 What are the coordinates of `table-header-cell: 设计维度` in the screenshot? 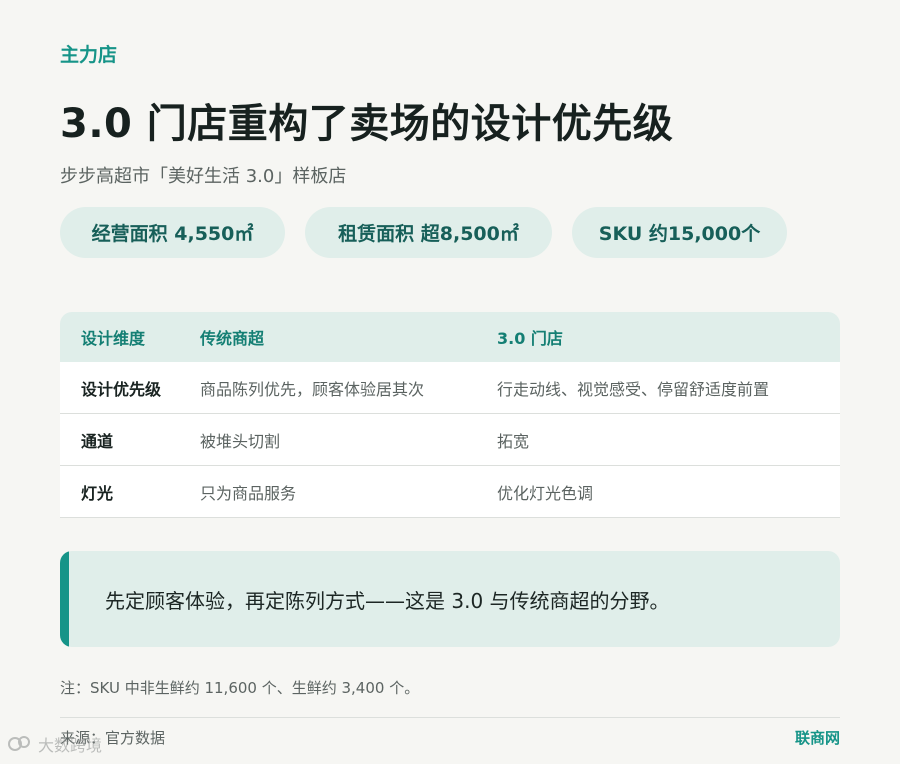 It's located at (113, 338).